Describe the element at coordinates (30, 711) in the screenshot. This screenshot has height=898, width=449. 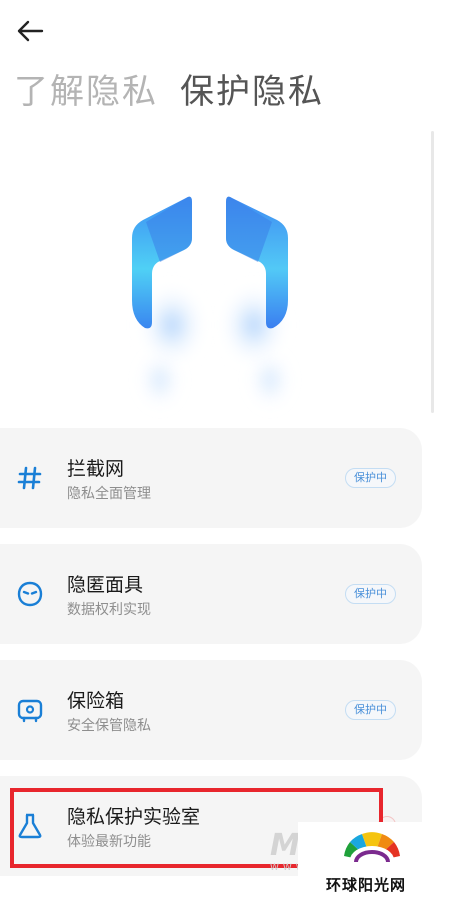
I see `safe-box-icon` at that location.